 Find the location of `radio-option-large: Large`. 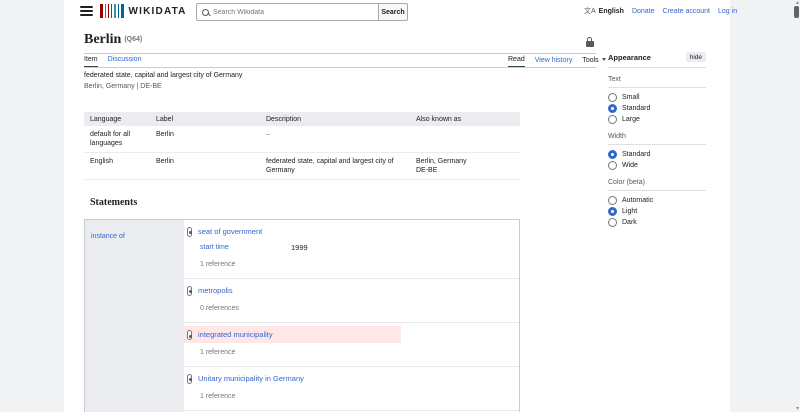

radio-option-large: Large is located at coordinates (657, 119).